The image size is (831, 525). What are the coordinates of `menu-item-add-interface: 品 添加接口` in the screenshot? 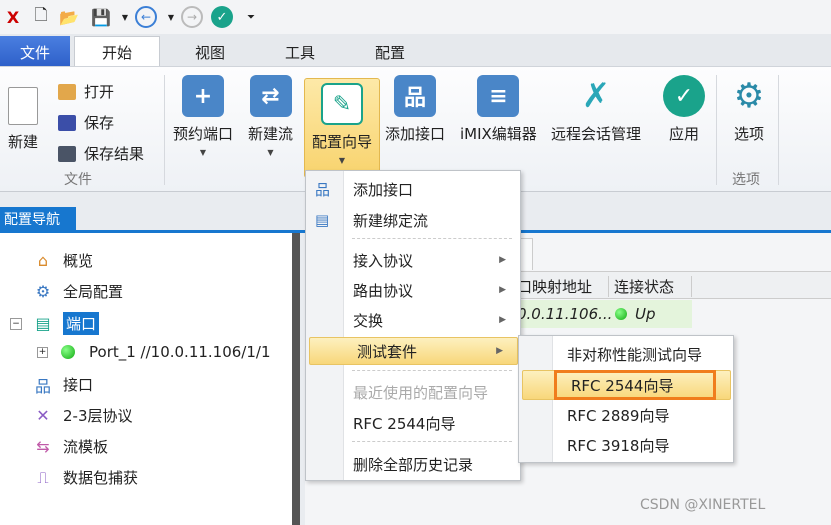 It's located at (413, 189).